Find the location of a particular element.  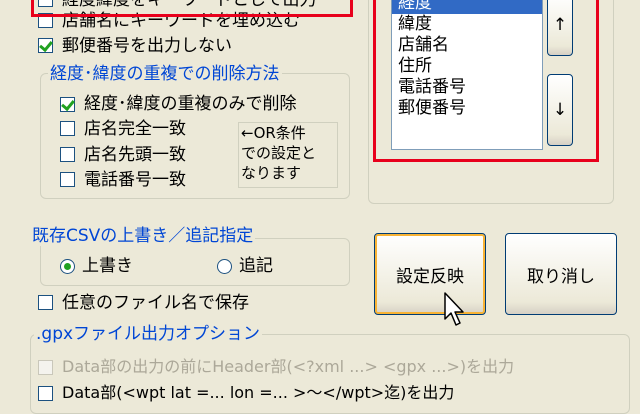

only-coords-label: 経度･緯度の重複のみで削除 is located at coordinates (190, 104).